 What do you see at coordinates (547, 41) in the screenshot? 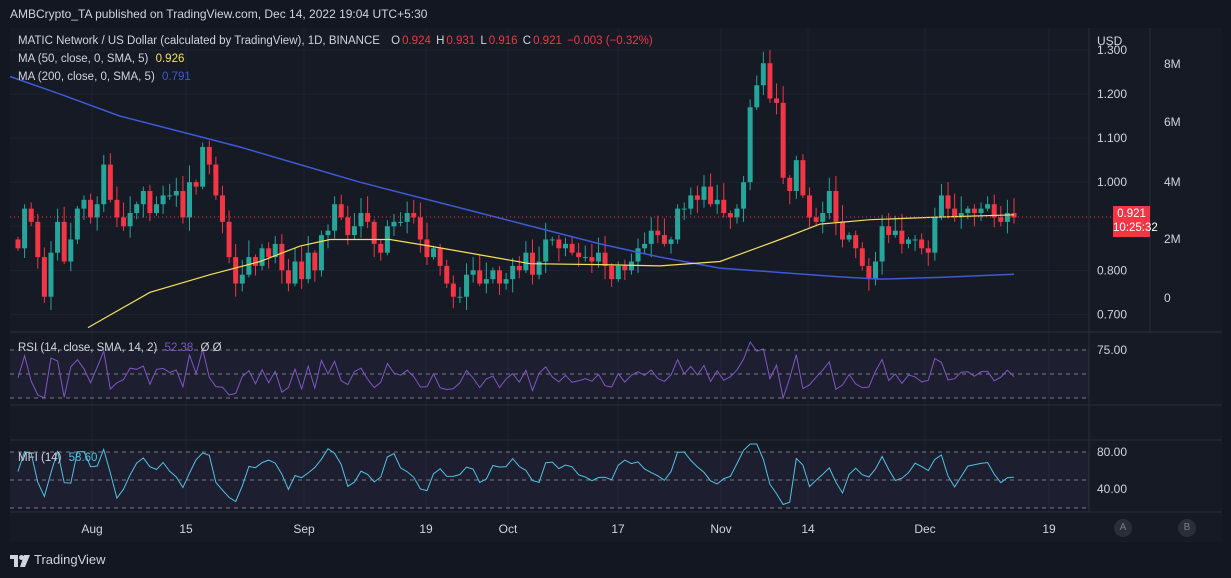
I see `close-value: 0.921` at bounding box center [547, 41].